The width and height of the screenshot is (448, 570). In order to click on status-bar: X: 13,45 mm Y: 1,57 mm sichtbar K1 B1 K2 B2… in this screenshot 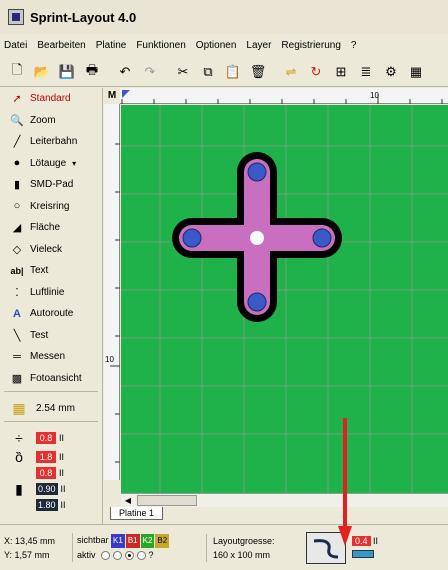, I will do `click(224, 547)`.